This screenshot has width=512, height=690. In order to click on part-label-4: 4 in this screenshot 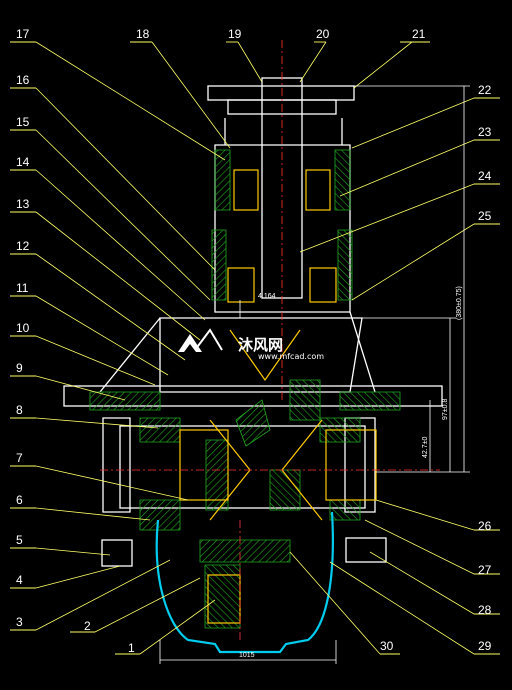, I will do `click(19, 580)`.